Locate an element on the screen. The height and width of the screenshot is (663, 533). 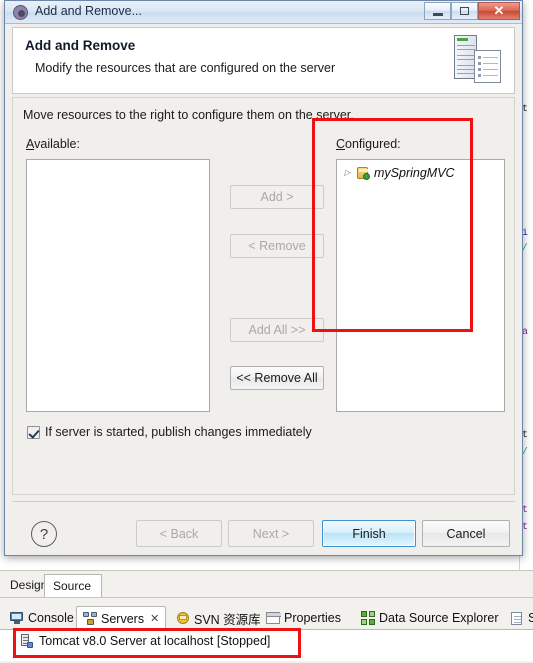
project-module-icon is located at coordinates (363, 173).